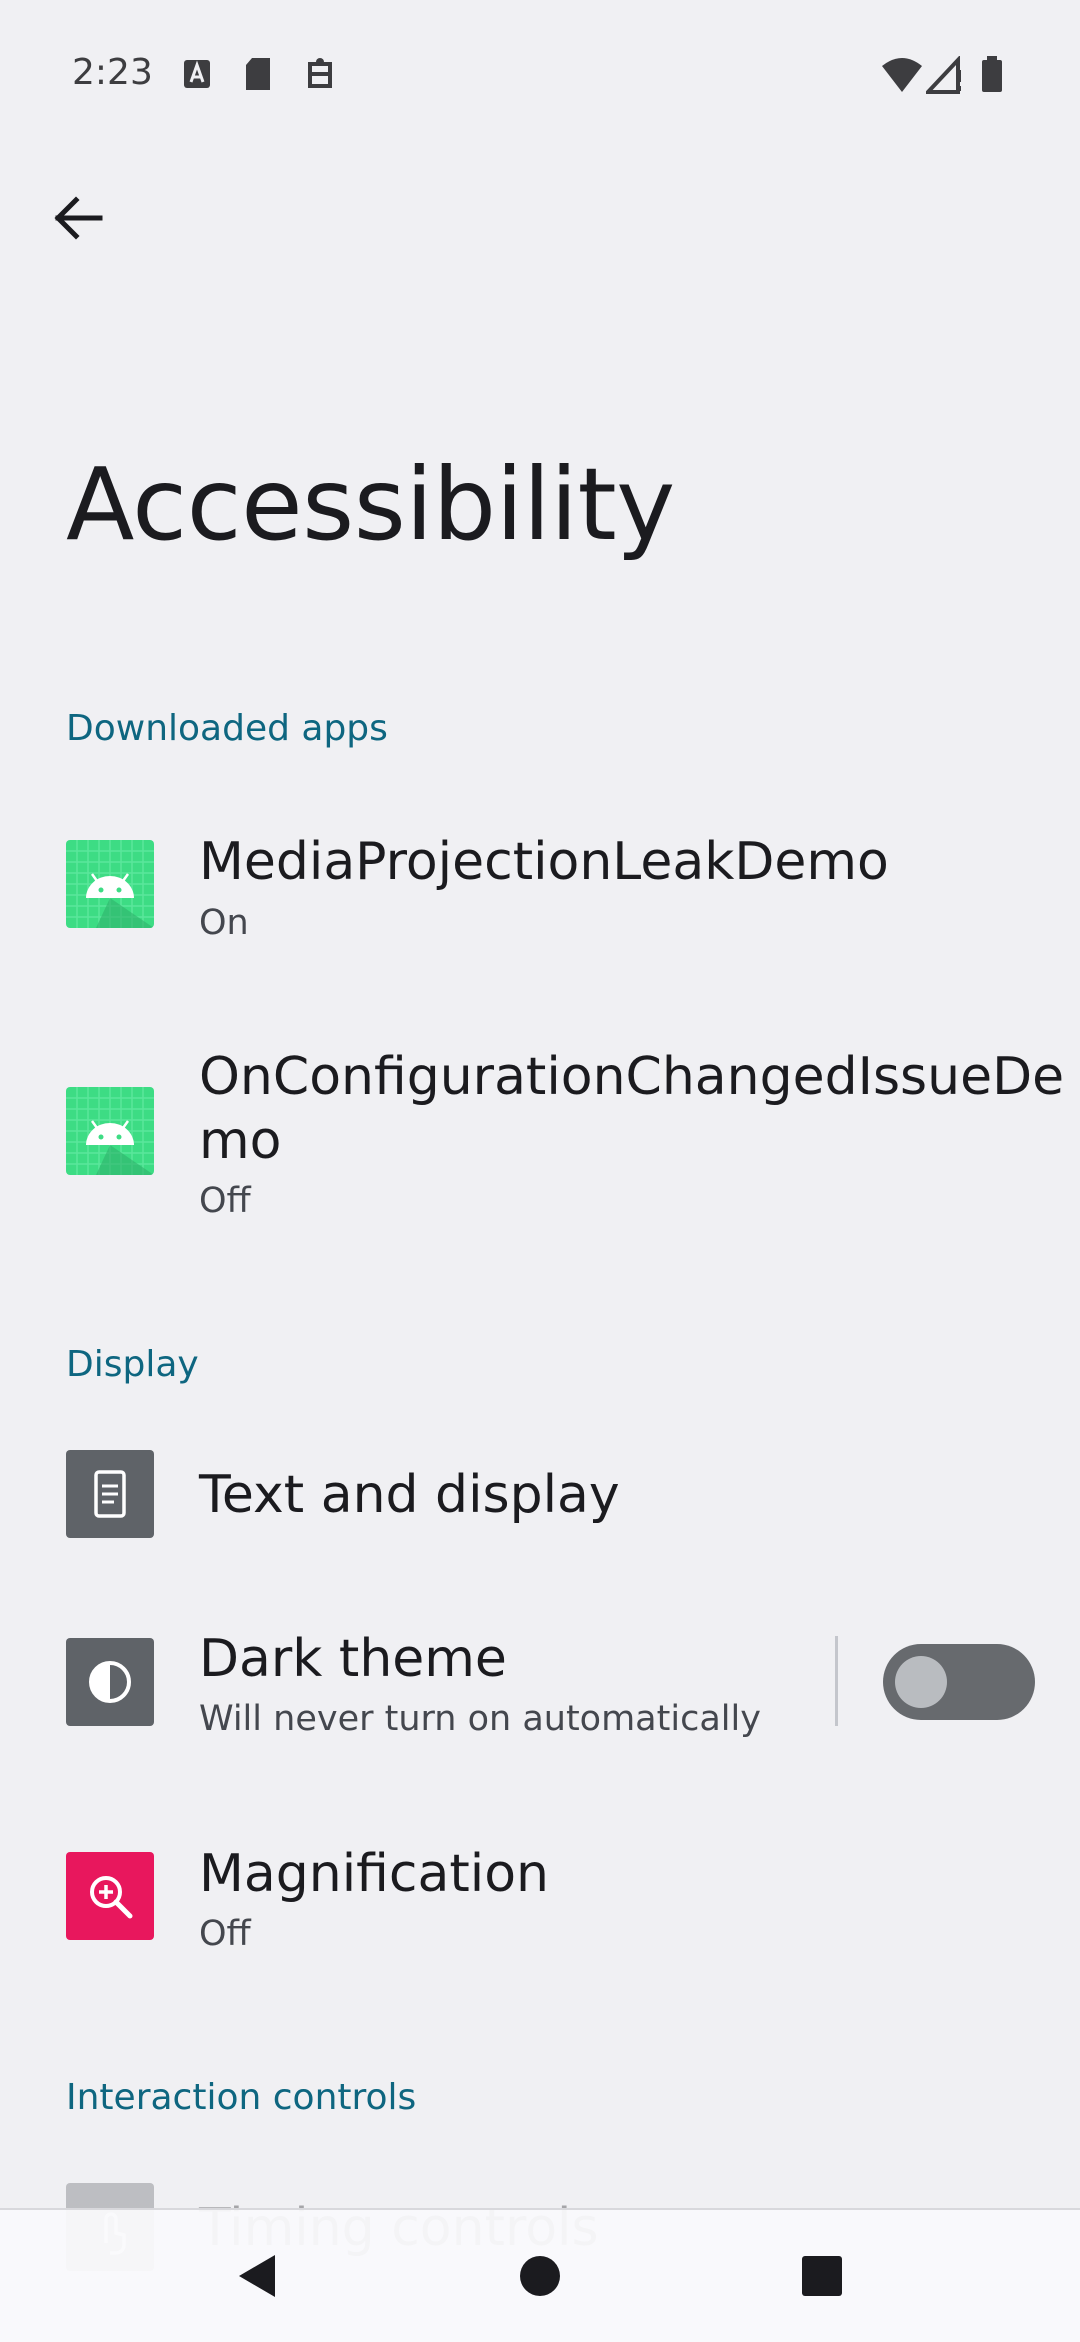  I want to click on section-header-downloaded-apps: Downloaded apps, so click(227, 728).